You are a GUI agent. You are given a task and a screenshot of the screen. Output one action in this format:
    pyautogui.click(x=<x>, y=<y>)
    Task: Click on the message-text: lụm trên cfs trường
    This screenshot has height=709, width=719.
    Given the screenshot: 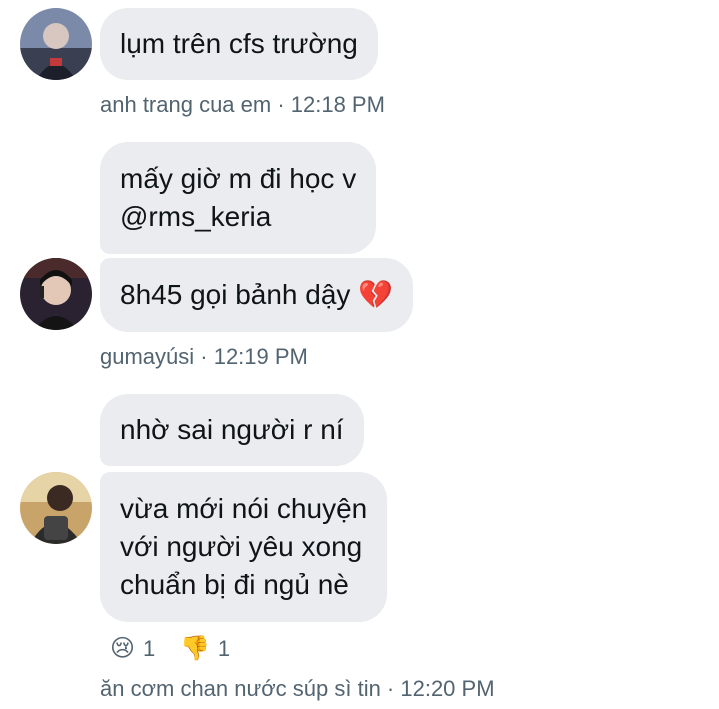 What is the action you would take?
    pyautogui.click(x=239, y=43)
    